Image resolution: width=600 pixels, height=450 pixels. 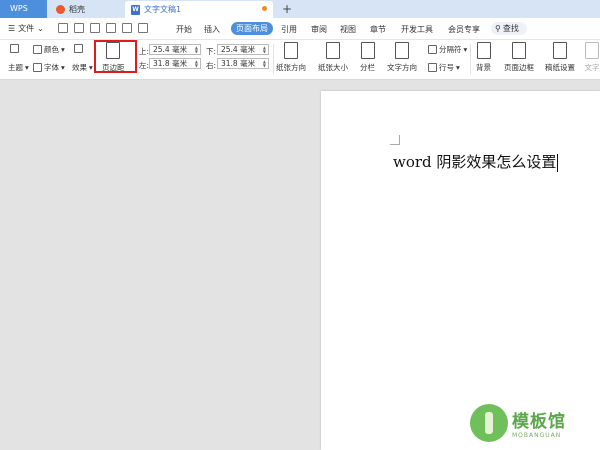 What do you see at coordinates (417, 29) in the screenshot?
I see `tab-developer: 开发工具` at bounding box center [417, 29].